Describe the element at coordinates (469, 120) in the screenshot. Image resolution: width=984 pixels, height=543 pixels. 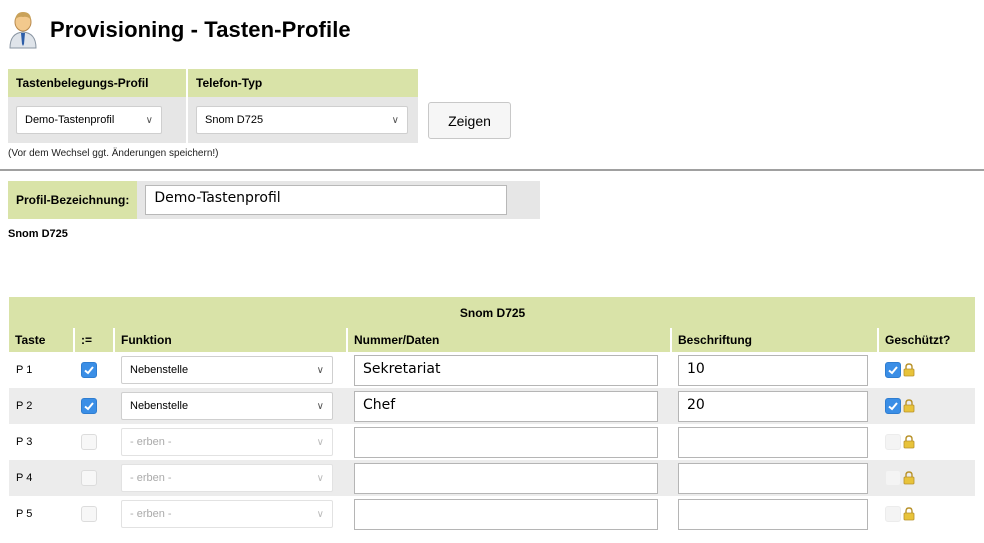
I see `show-button: Zeigen` at that location.